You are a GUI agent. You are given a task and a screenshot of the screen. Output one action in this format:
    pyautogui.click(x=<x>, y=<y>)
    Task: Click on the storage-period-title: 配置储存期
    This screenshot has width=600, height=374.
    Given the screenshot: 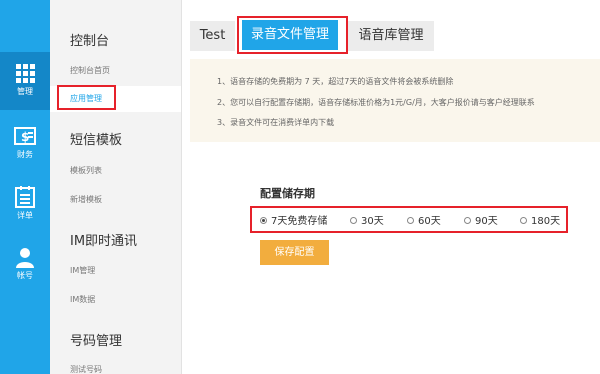 What is the action you would take?
    pyautogui.click(x=287, y=193)
    